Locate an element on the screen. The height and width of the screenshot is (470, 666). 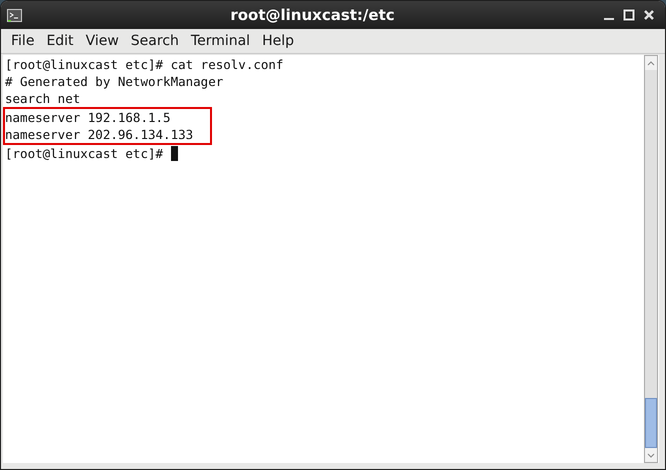
window-title: root@linuxcast:/etc is located at coordinates (312, 15).